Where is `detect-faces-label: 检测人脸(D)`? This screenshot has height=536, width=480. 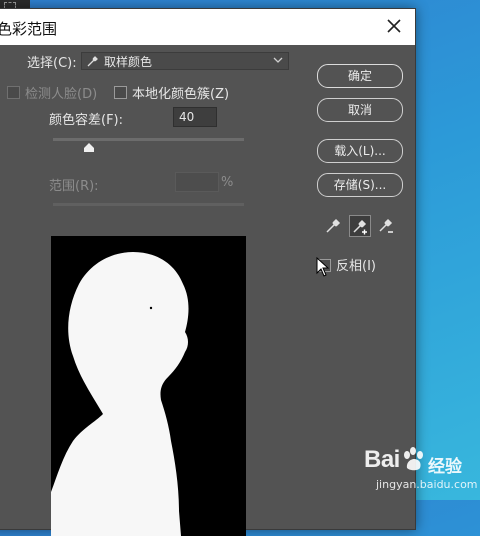
detect-faces-label: 检测人脸(D) is located at coordinates (61, 94).